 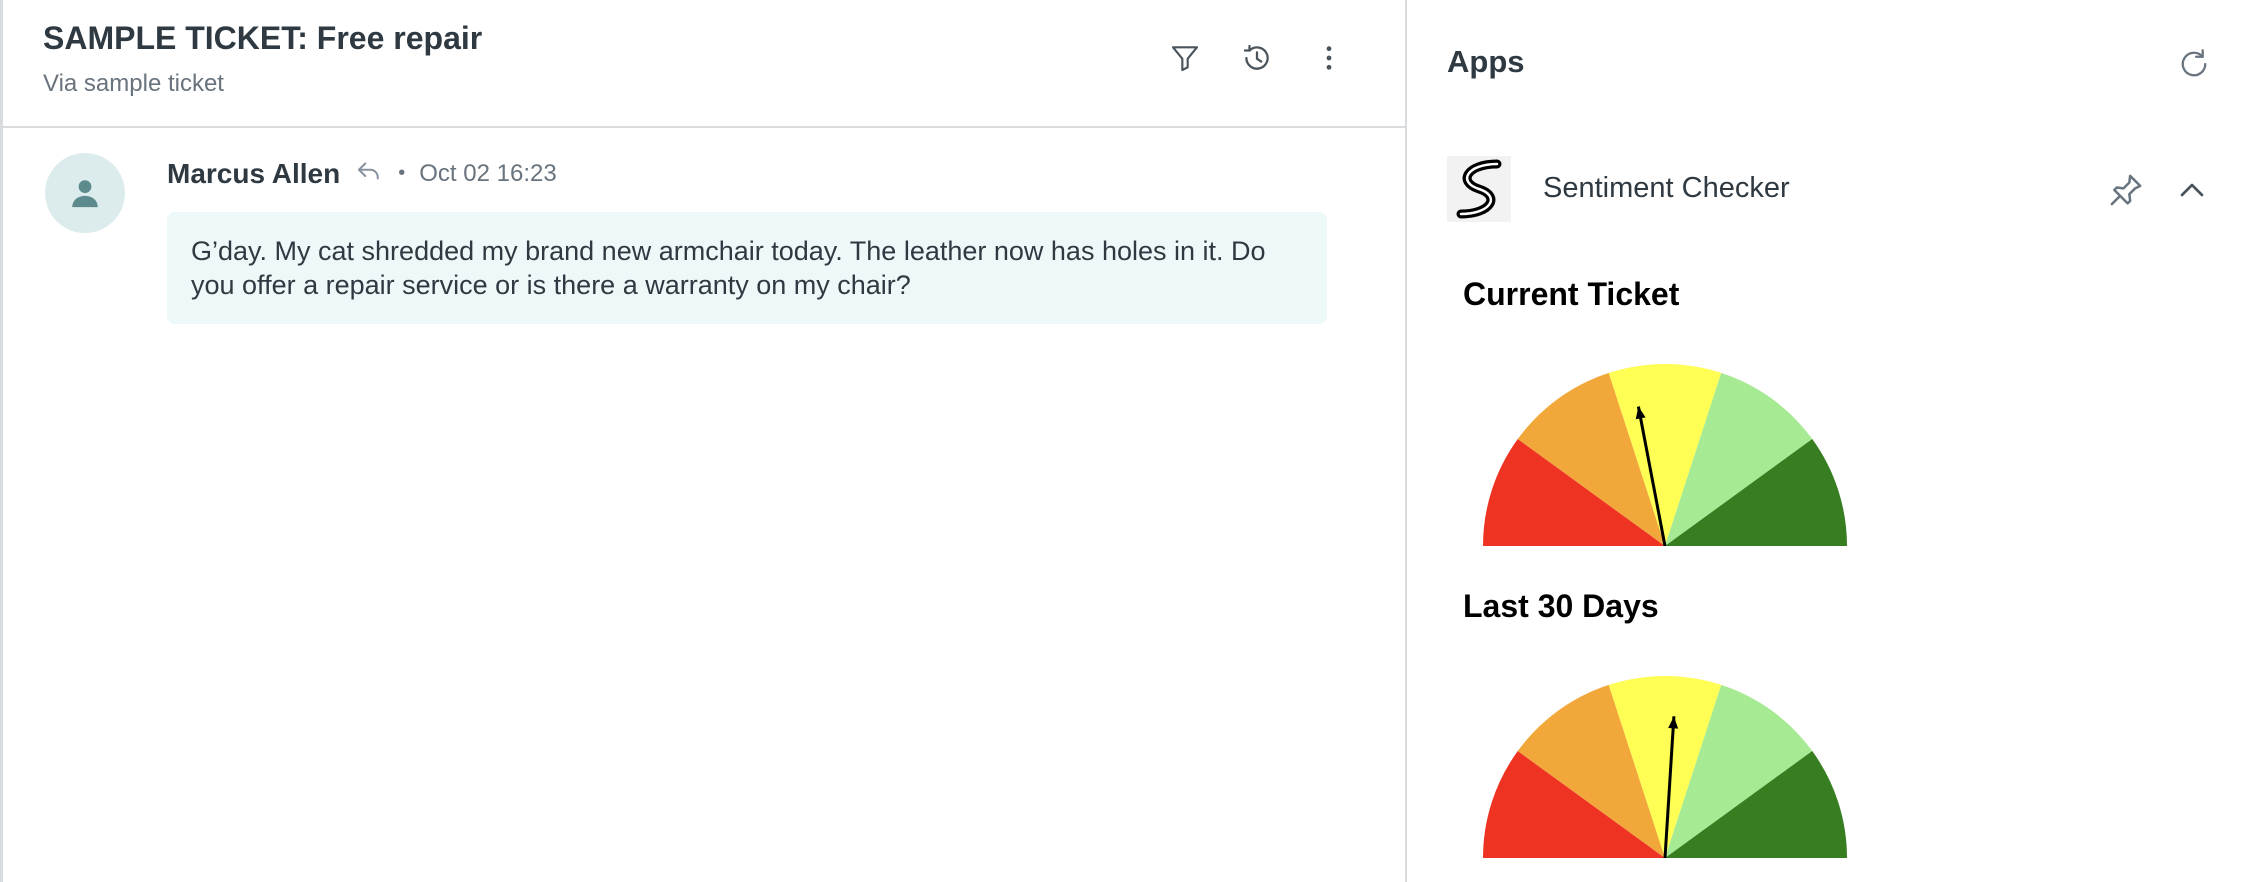 I want to click on reply-icon, so click(x=369, y=173).